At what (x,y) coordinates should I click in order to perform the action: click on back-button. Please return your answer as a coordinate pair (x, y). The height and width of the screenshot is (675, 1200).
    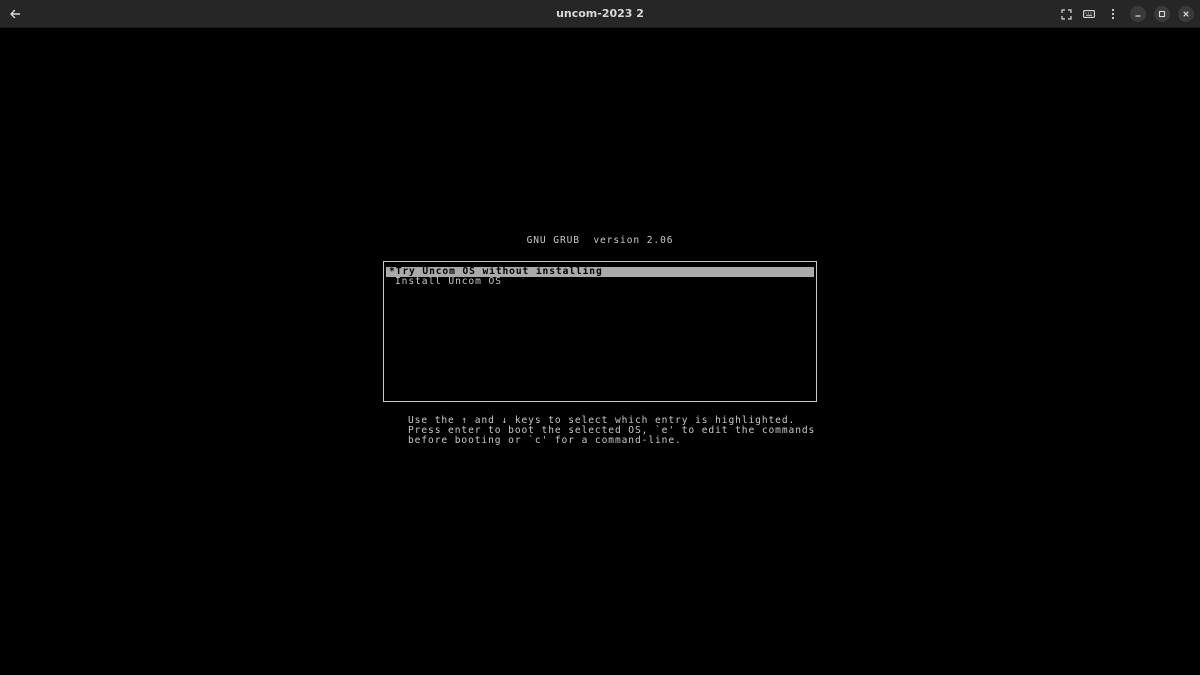
    Looking at the image, I should click on (15, 14).